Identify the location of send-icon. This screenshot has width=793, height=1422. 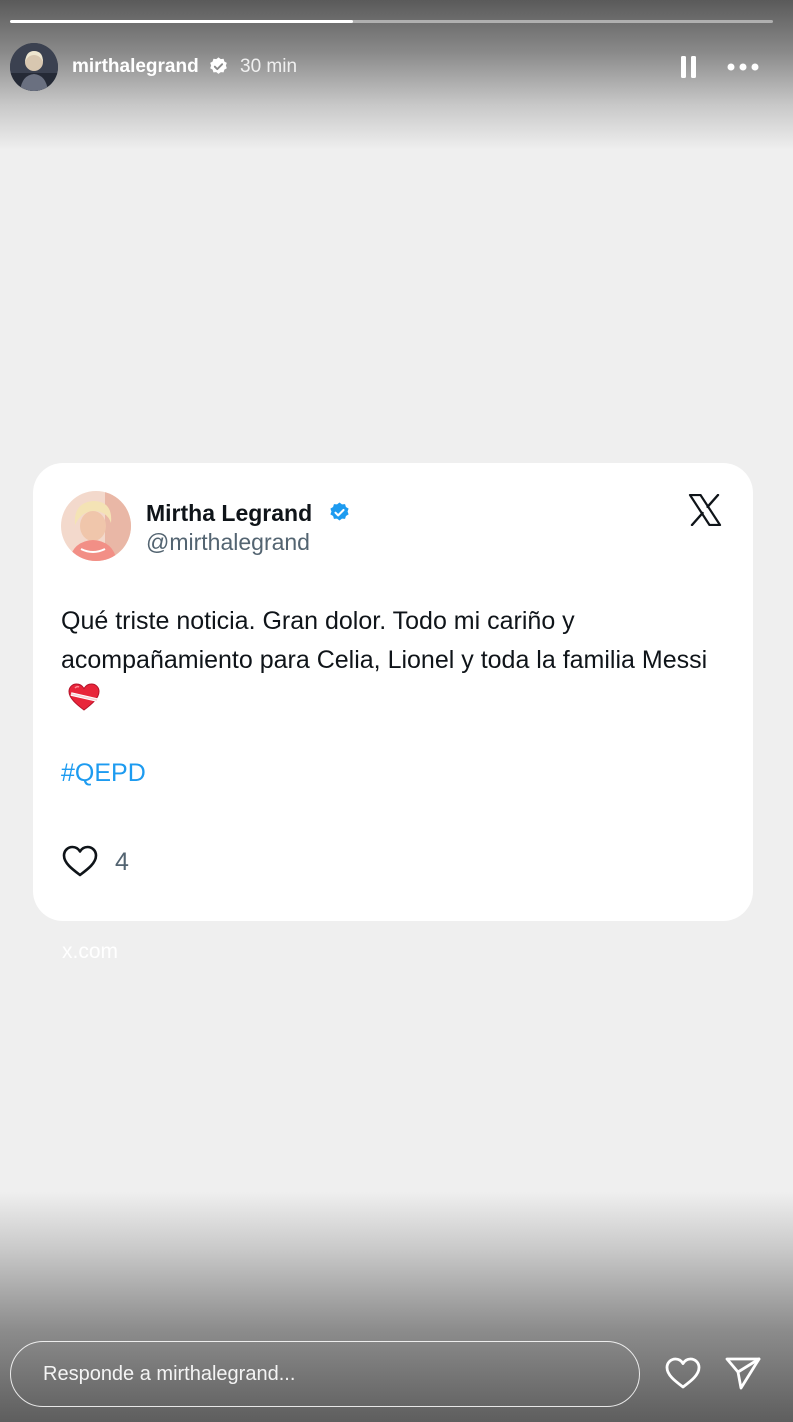
(743, 1373).